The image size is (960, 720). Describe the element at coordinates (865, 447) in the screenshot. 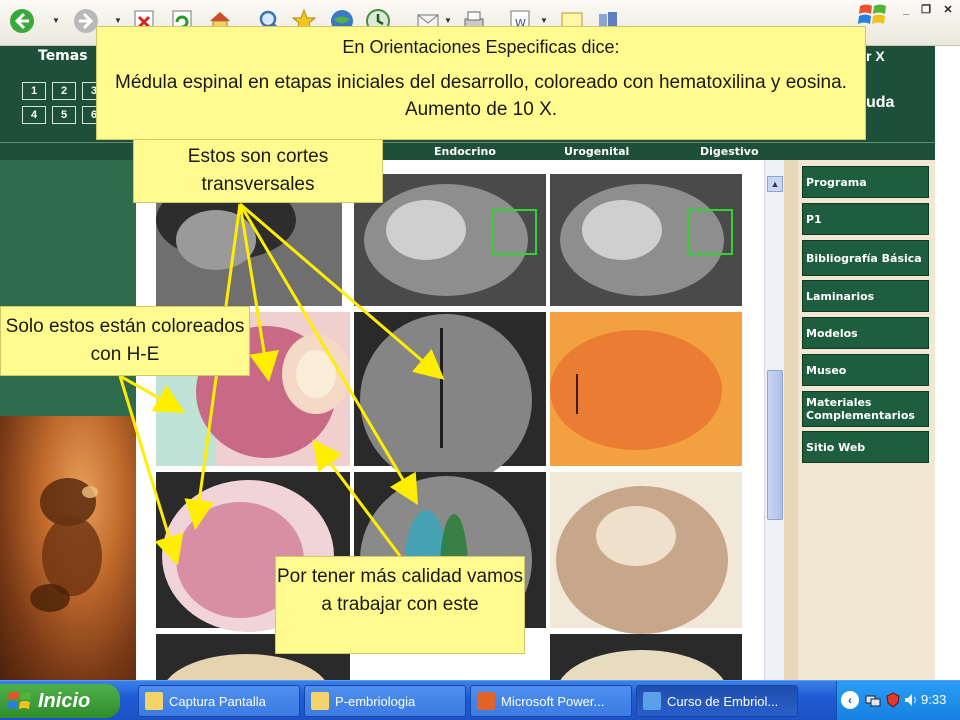

I see `menu-sitio-web: Sitio Web` at that location.